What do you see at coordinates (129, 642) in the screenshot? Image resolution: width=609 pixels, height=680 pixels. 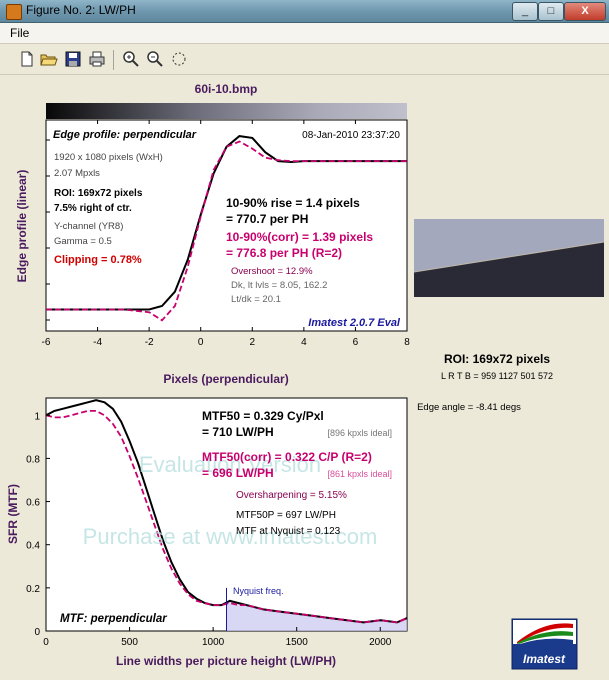 I see `mtf-x-tick-label: 500` at bounding box center [129, 642].